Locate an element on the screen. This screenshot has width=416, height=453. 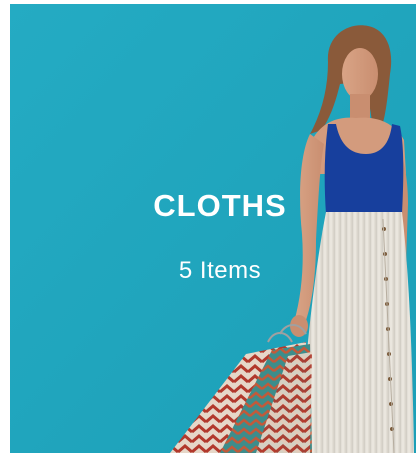
category-title: CLOTHS is located at coordinates (220, 205).